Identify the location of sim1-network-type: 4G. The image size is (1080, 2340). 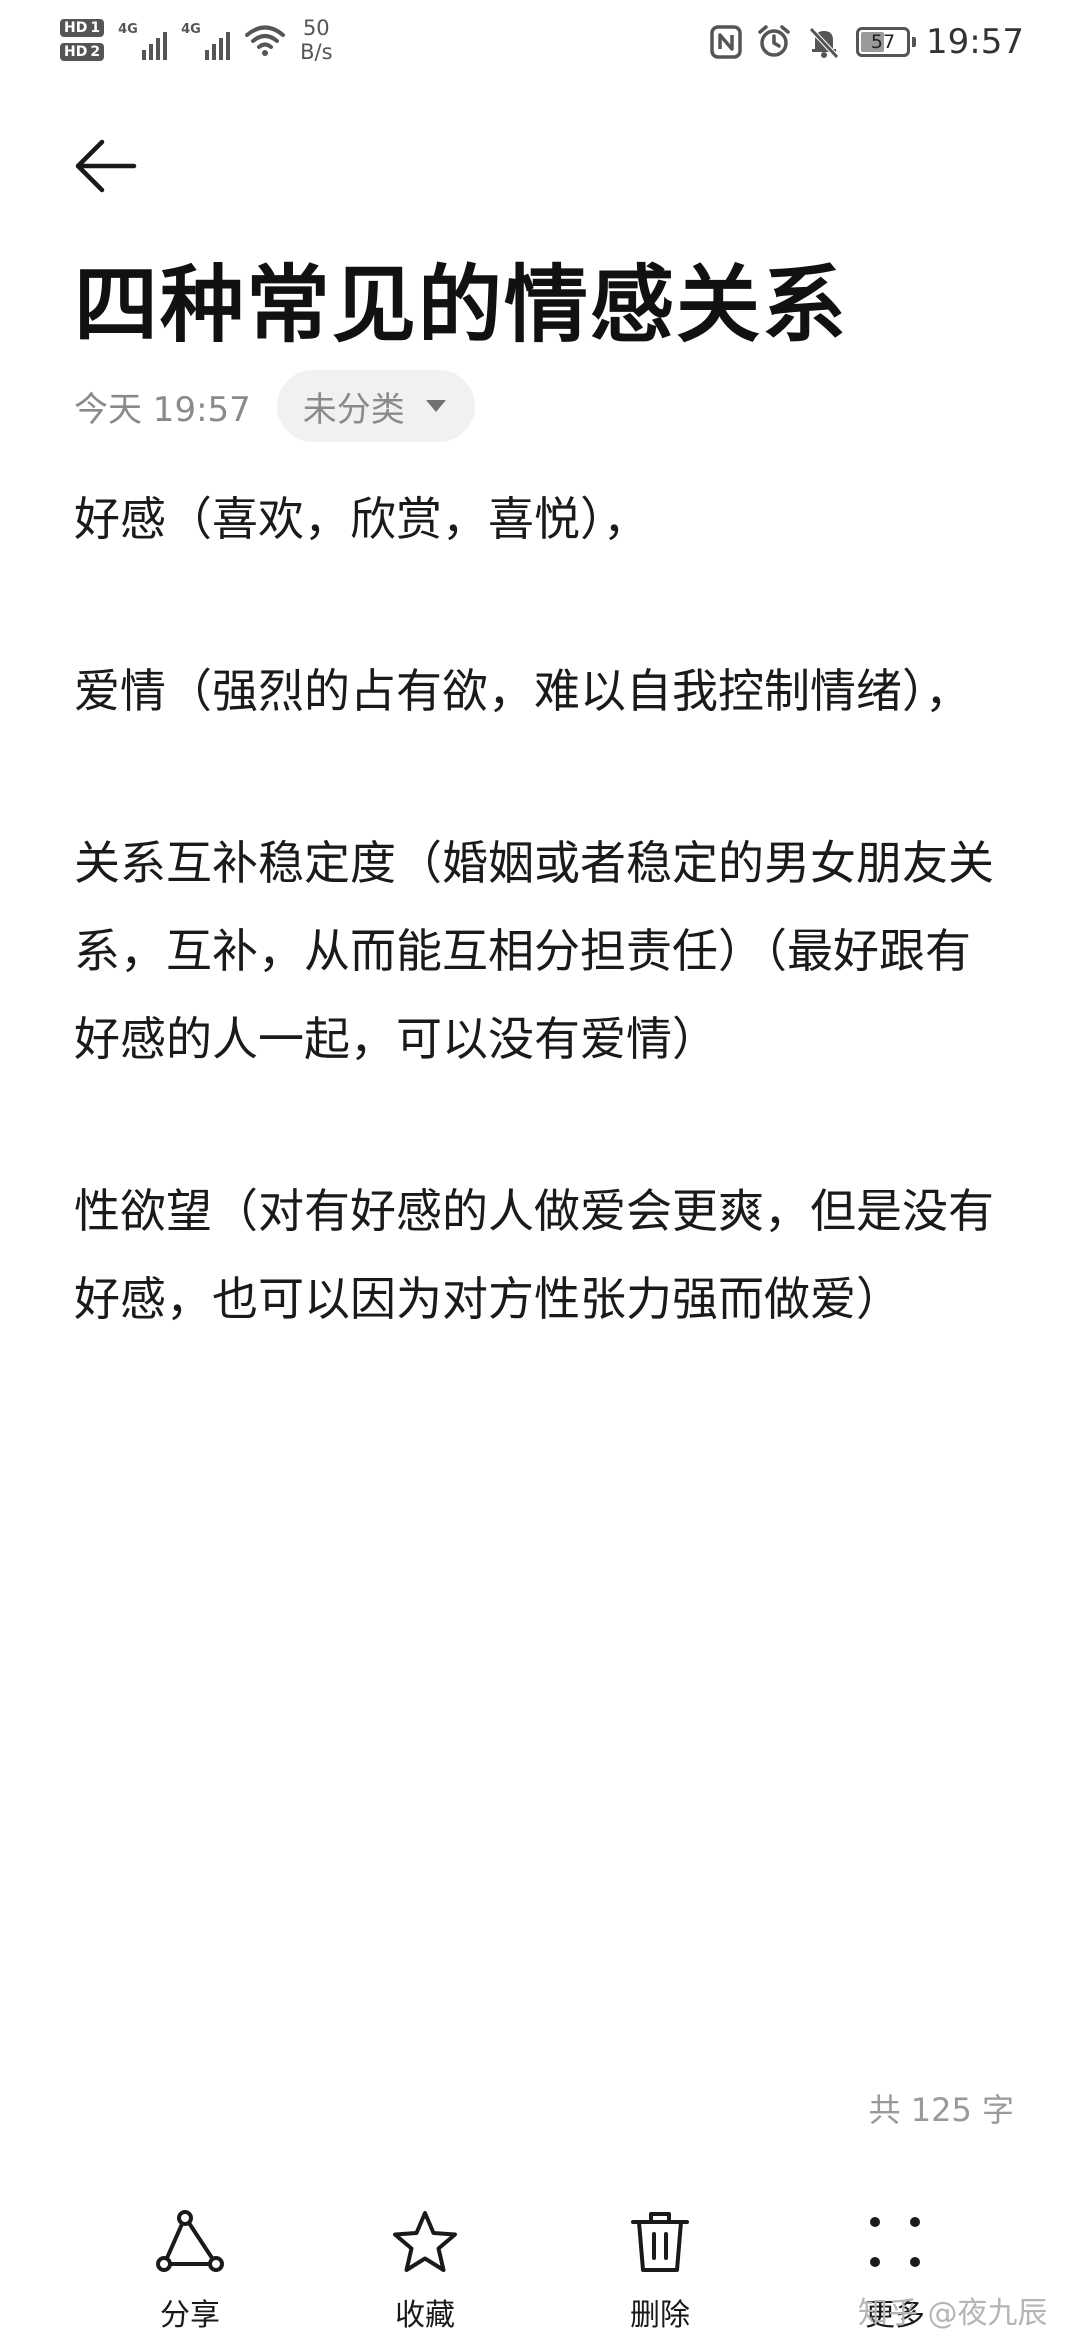
(128, 29).